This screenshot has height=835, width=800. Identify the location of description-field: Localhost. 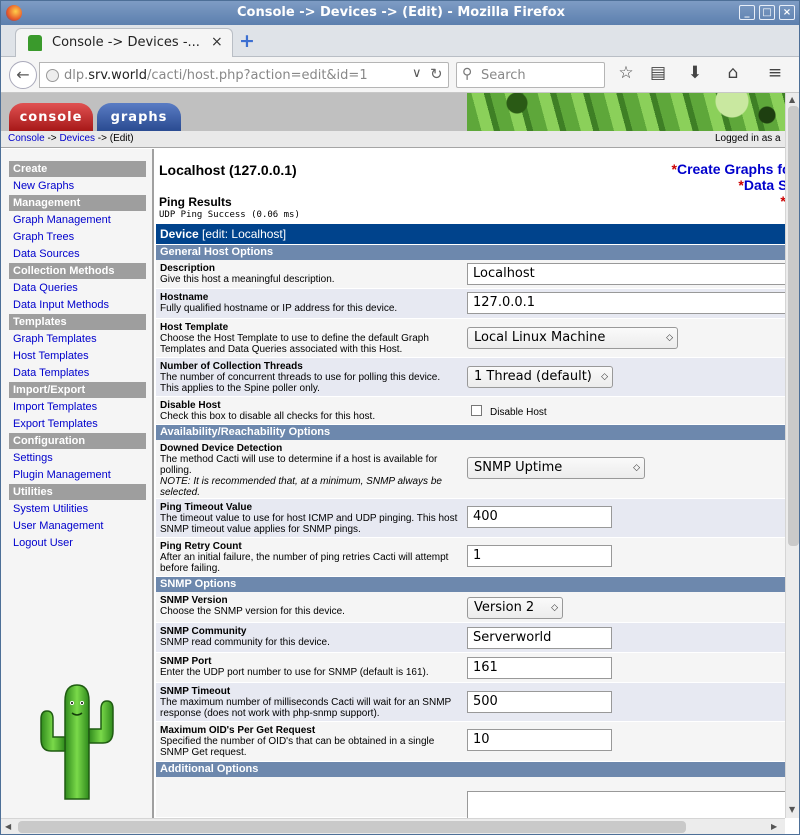
(626, 274).